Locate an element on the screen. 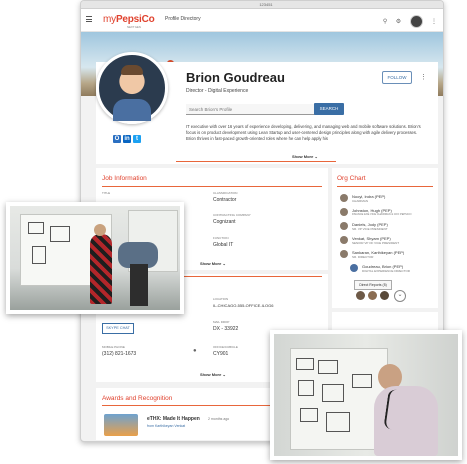 The width and height of the screenshot is (467, 464). award-from: from Karthikeyan Venkat is located at coordinates (166, 426).